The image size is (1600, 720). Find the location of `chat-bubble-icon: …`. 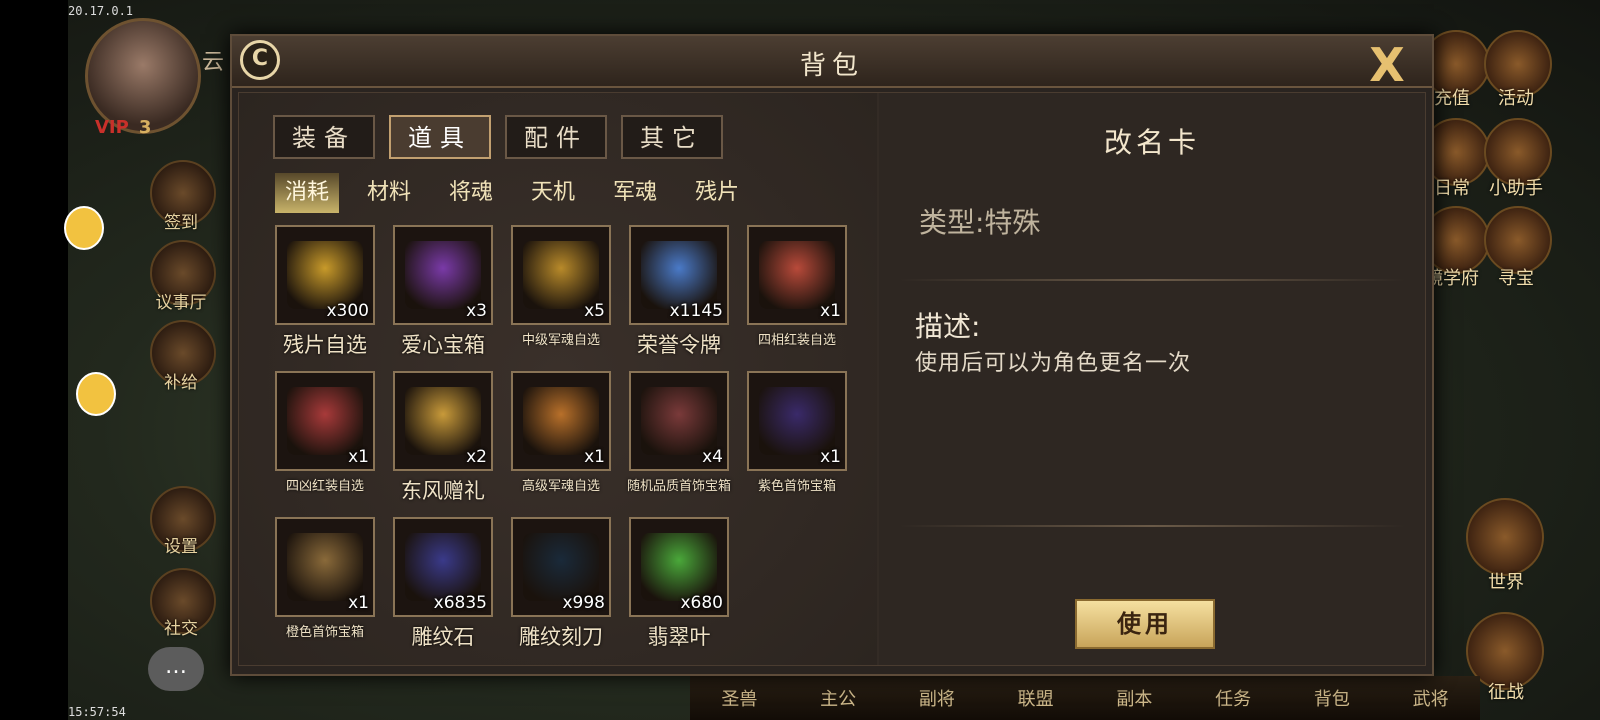

chat-bubble-icon: … is located at coordinates (176, 669).